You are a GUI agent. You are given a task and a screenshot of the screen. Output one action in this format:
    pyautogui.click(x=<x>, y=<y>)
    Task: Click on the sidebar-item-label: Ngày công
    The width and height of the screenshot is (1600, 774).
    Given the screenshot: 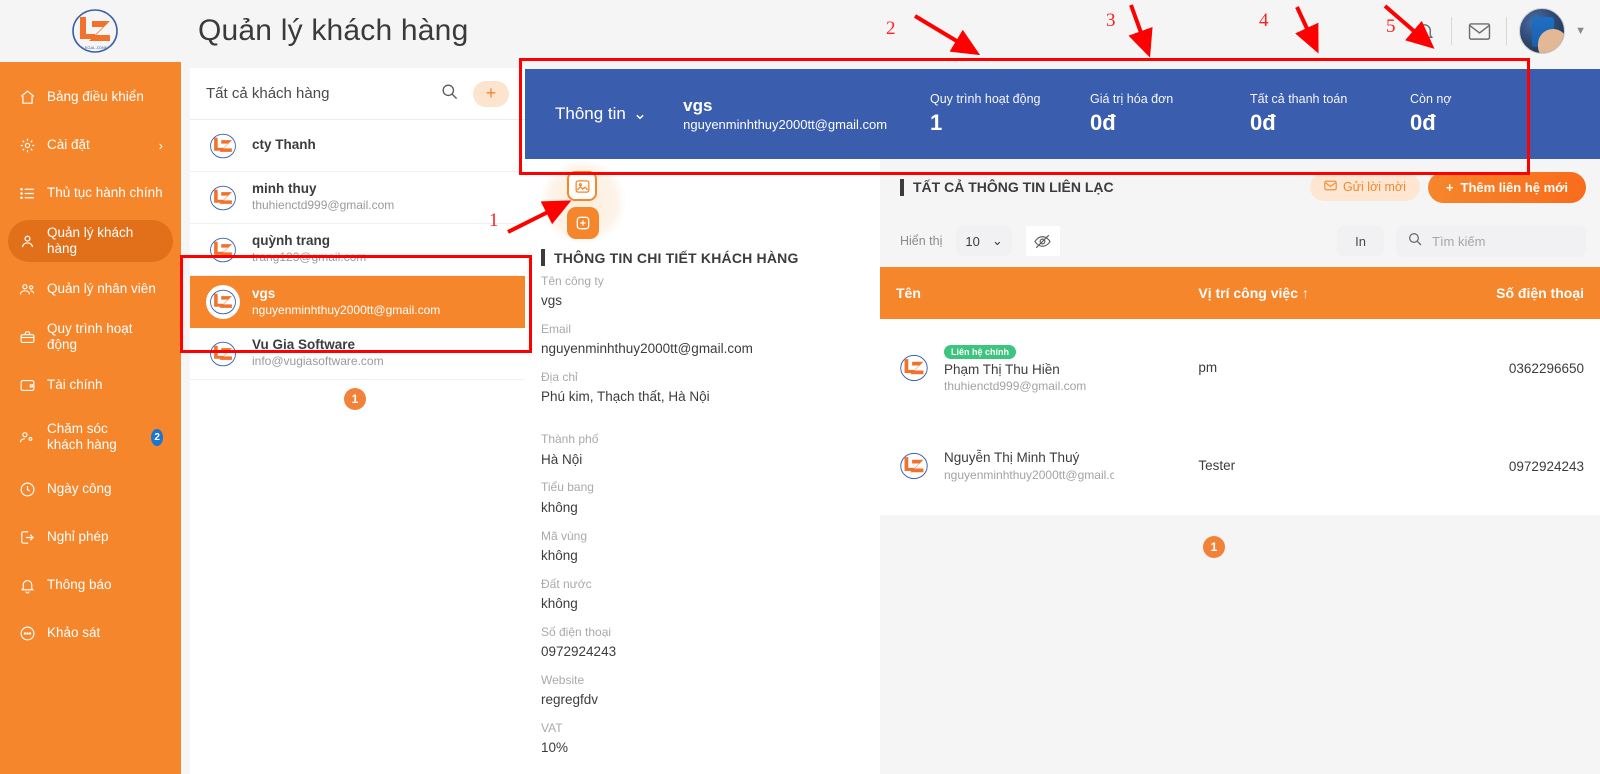 What is the action you would take?
    pyautogui.click(x=79, y=489)
    